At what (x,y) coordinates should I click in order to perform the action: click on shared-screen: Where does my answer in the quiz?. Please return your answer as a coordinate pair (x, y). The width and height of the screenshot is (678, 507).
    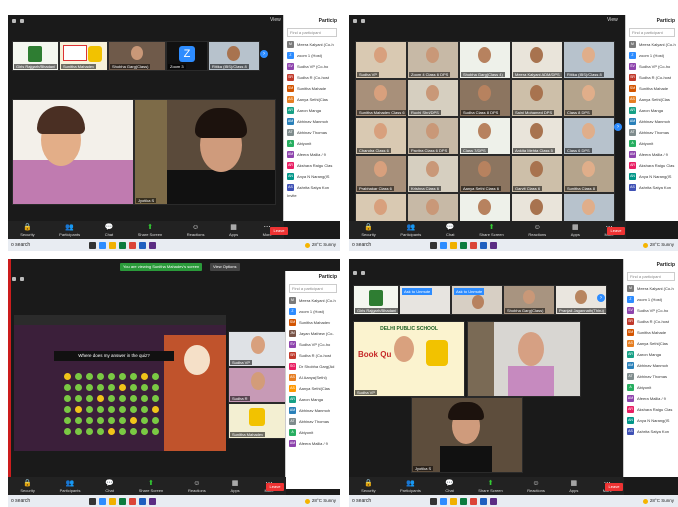
    Looking at the image, I should click on (120, 383).